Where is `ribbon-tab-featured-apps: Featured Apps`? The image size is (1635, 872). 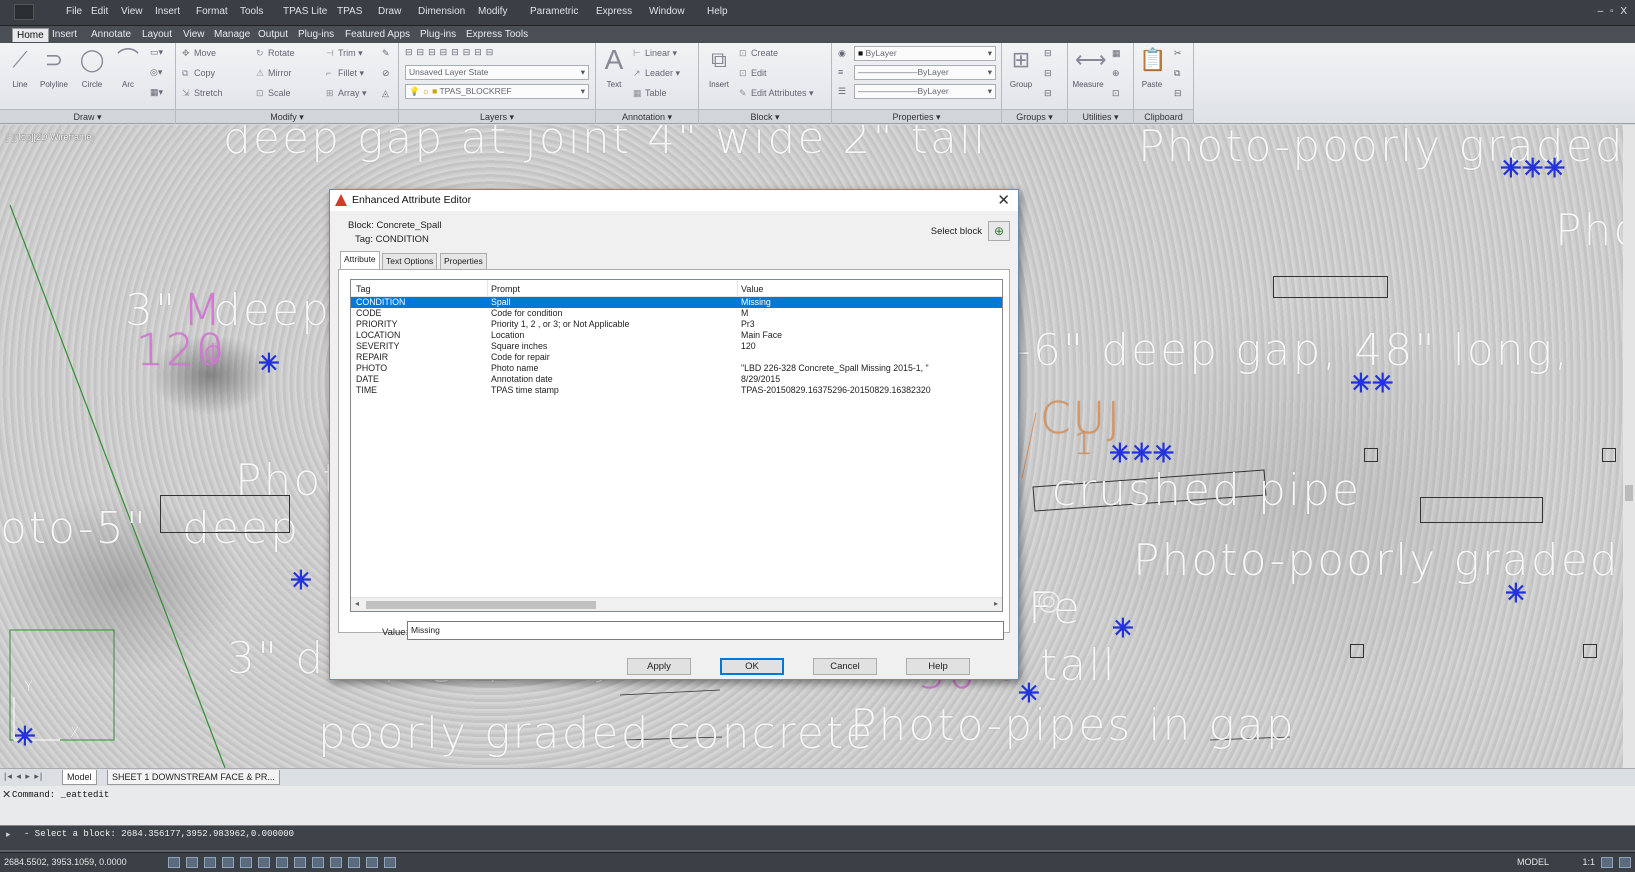 ribbon-tab-featured-apps: Featured Apps is located at coordinates (377, 35).